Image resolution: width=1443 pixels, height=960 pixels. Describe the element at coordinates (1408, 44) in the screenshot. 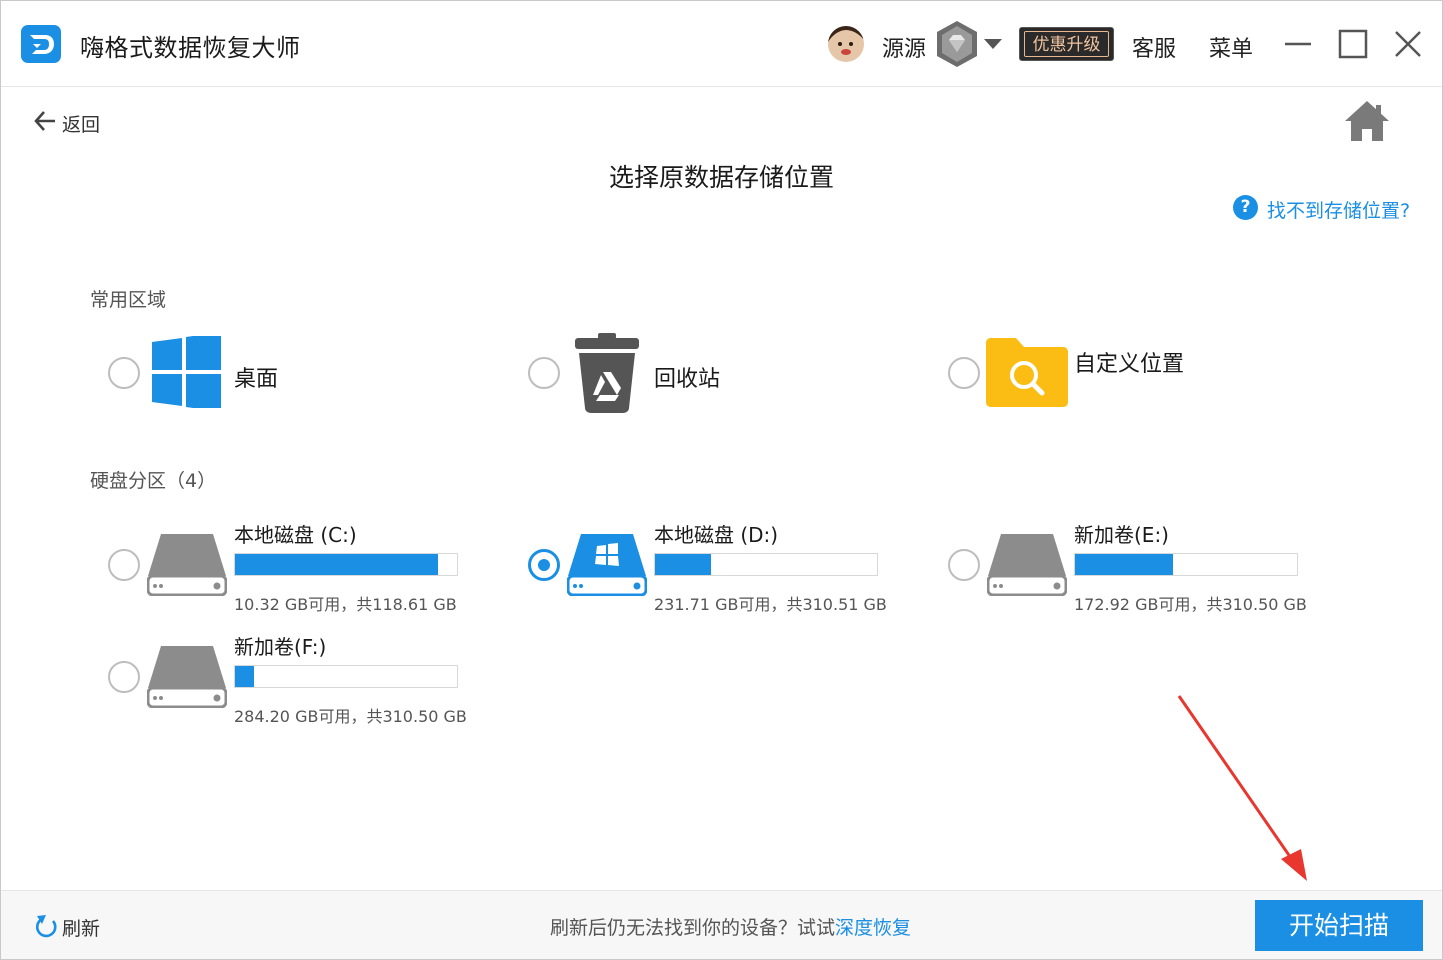

I see `close-icon` at that location.